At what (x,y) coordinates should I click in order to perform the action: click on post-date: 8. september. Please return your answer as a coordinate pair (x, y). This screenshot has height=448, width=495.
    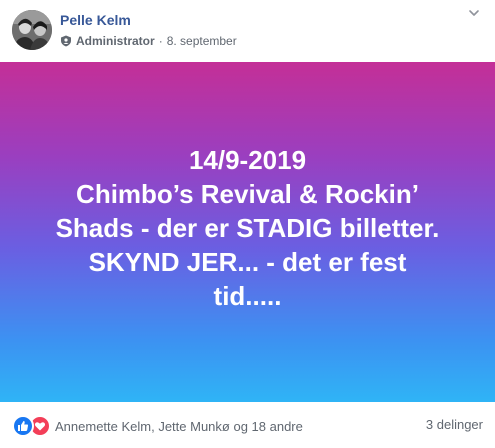
    Looking at the image, I should click on (202, 41).